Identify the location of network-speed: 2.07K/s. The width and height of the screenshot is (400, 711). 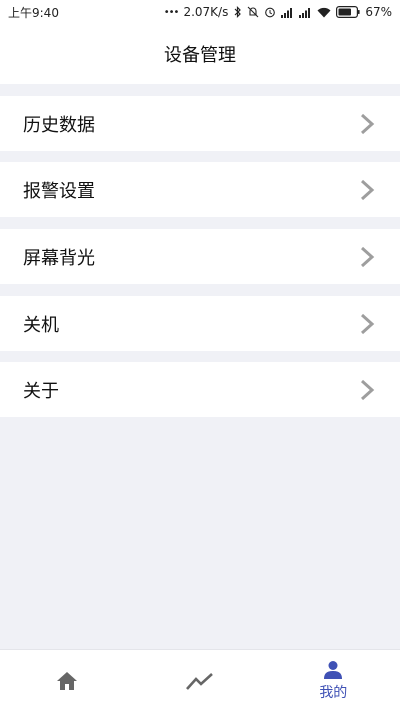
(206, 12).